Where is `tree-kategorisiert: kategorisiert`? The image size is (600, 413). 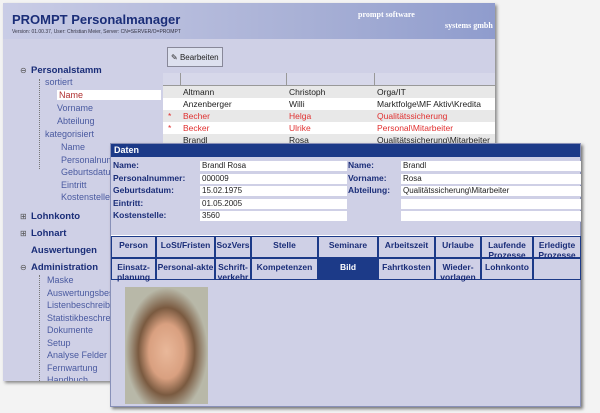 tree-kategorisiert: kategorisiert is located at coordinates (69, 134).